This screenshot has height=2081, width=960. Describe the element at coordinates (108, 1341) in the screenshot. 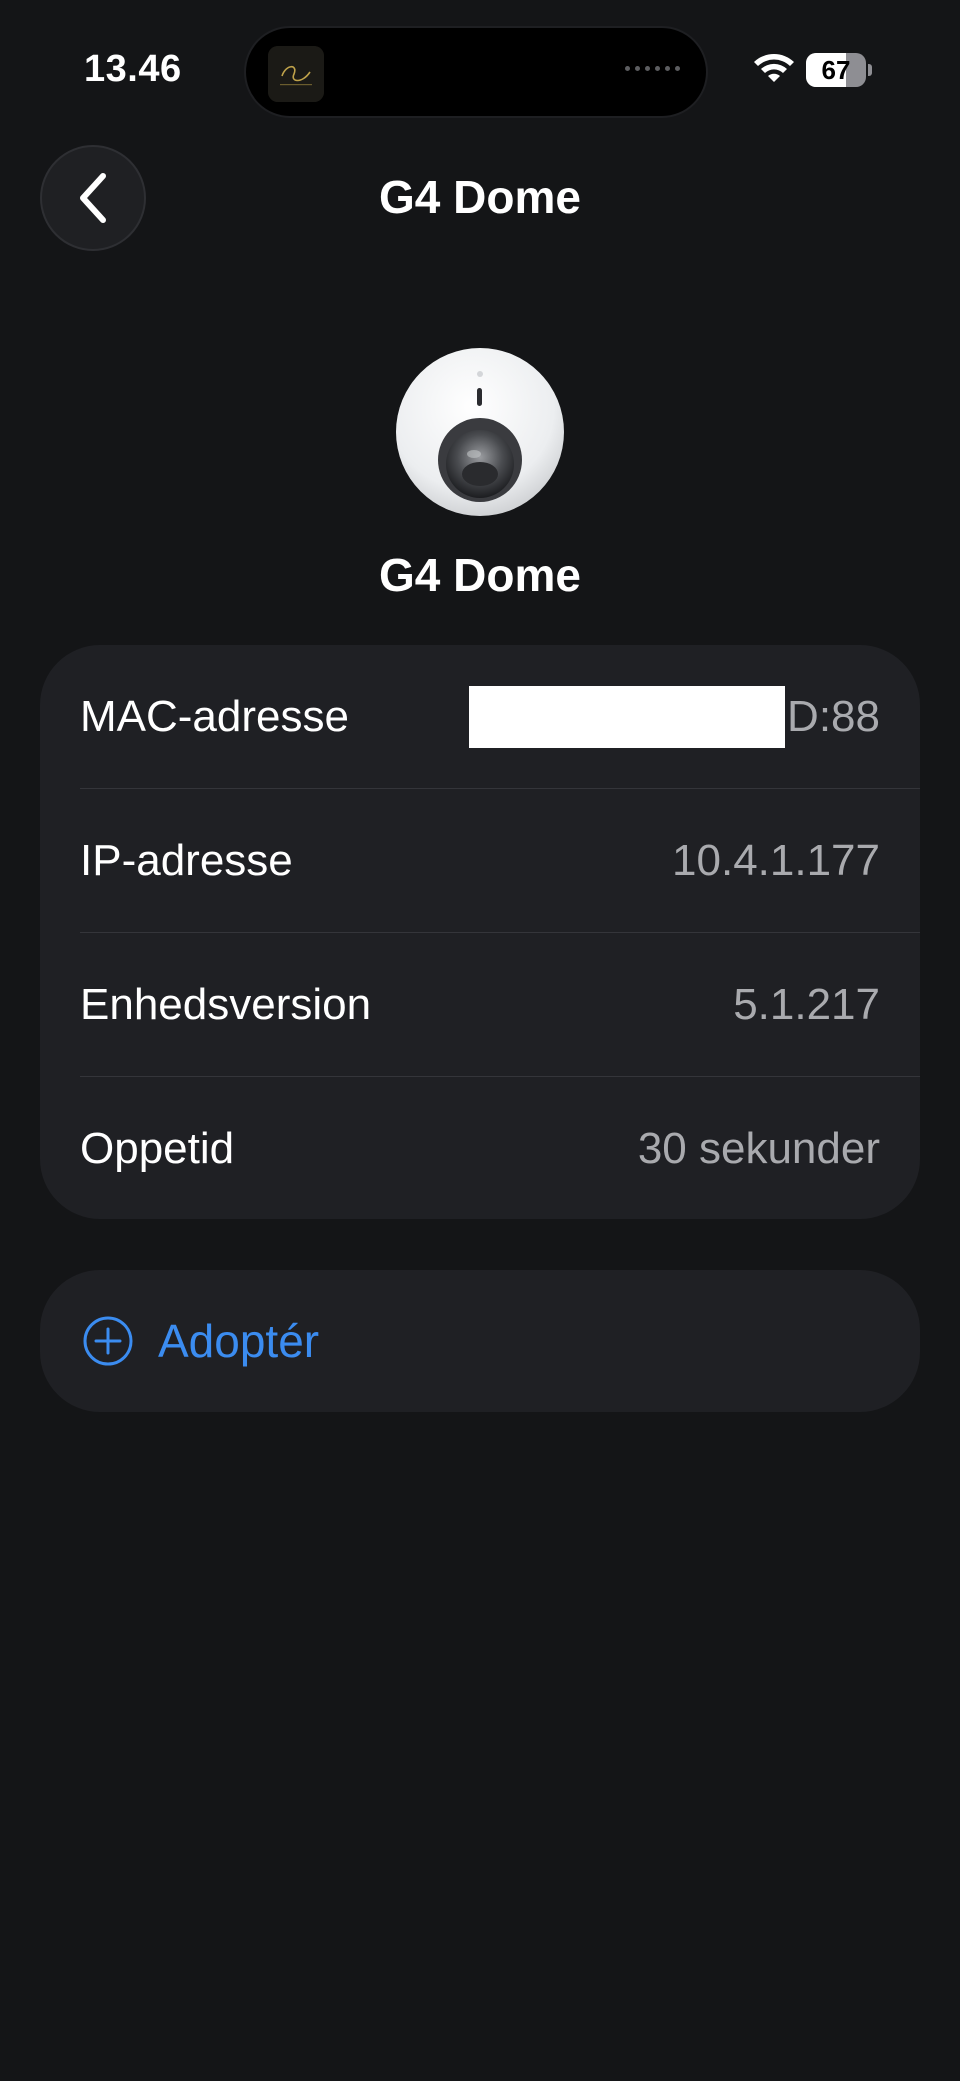

I see `plus-circle-icon` at that location.